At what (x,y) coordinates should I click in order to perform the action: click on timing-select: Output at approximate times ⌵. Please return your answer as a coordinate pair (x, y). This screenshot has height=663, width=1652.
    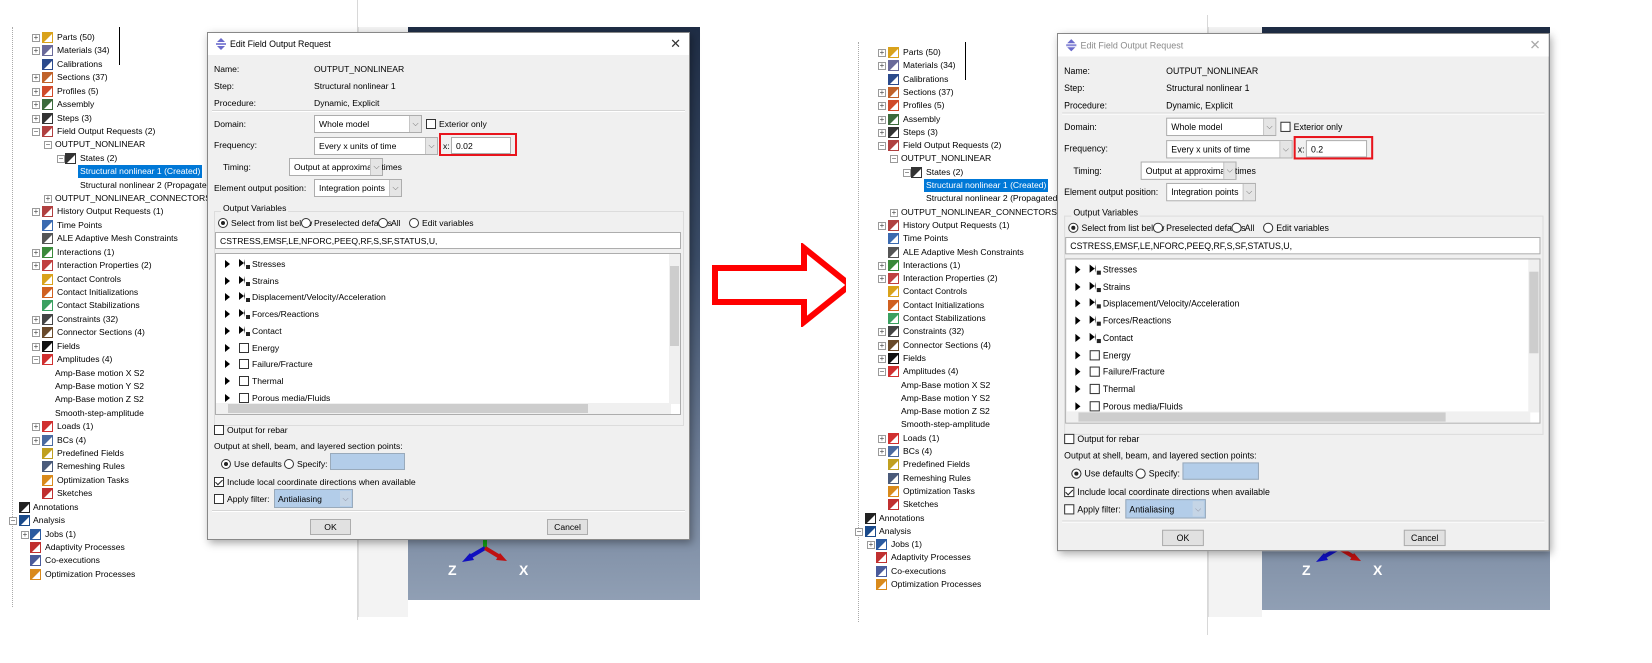
    Looking at the image, I should click on (345, 167).